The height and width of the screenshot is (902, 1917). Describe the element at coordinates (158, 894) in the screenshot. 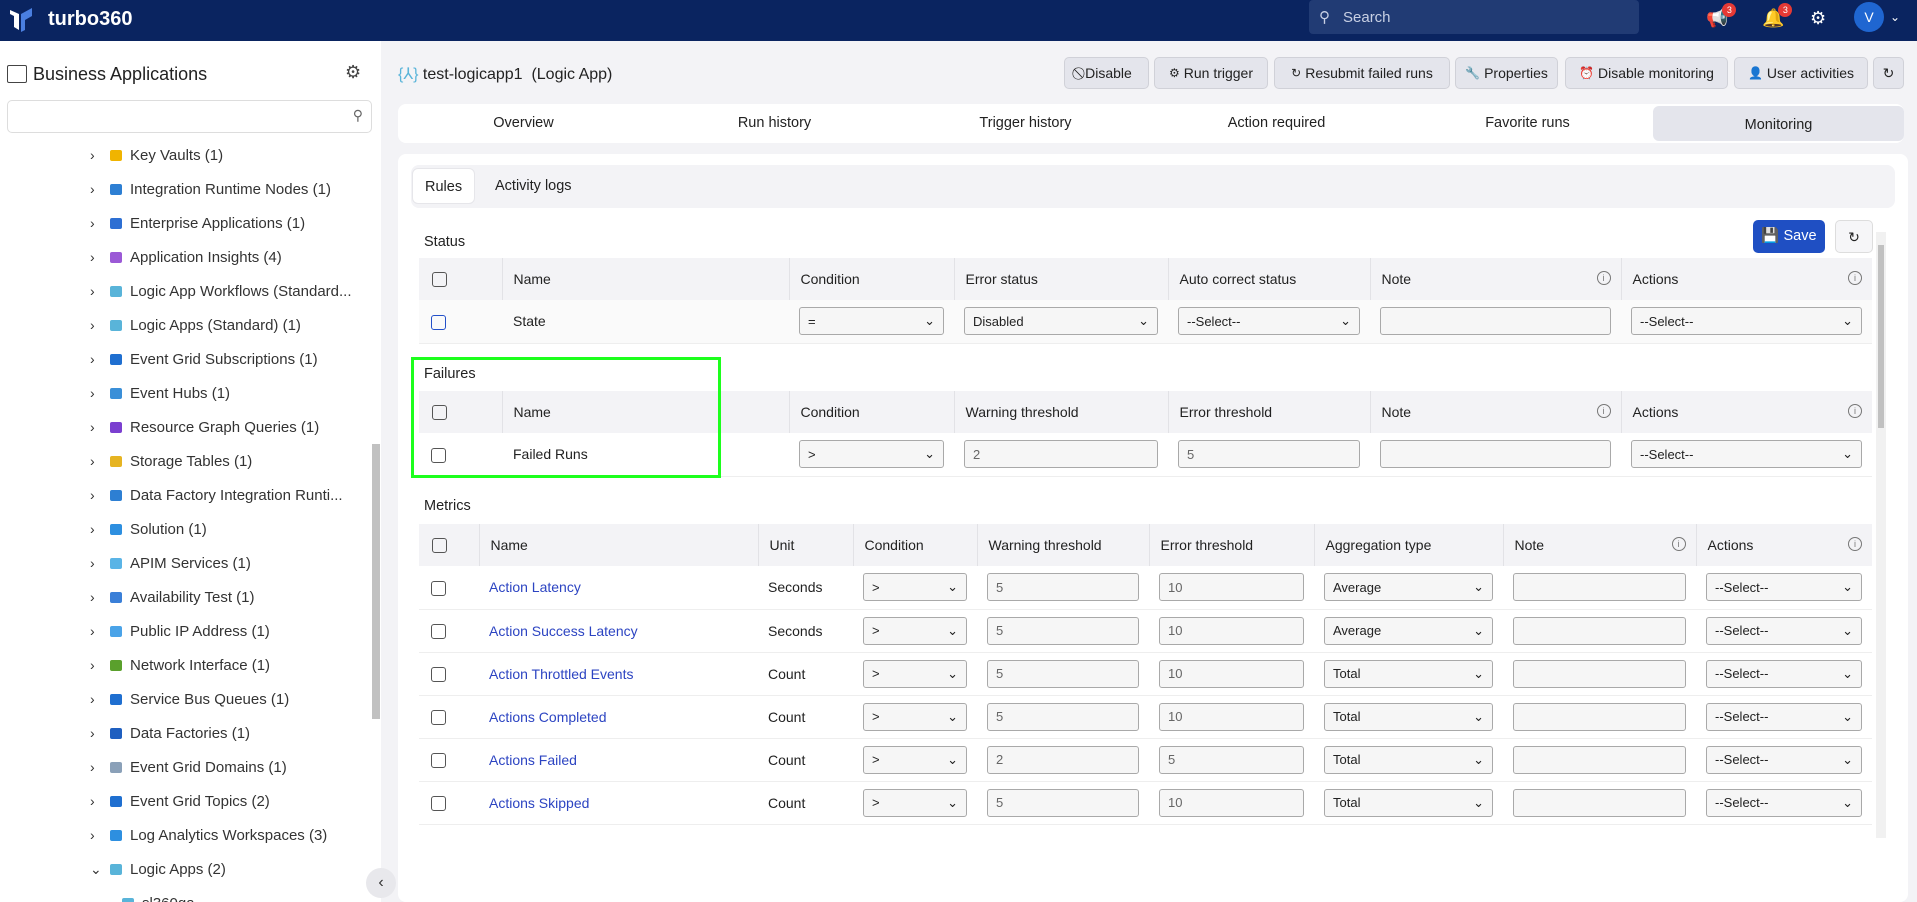

I see `tree-item: sl360qa` at that location.